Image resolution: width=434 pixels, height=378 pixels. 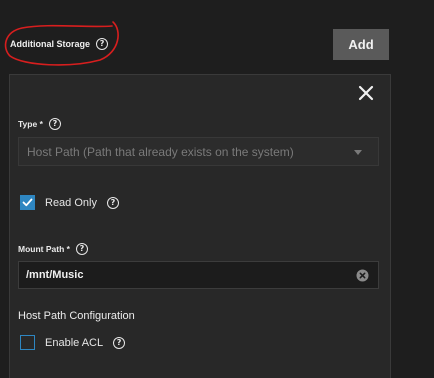 What do you see at coordinates (76, 316) in the screenshot?
I see `host-path-config-title: Host Path Configuration` at bounding box center [76, 316].